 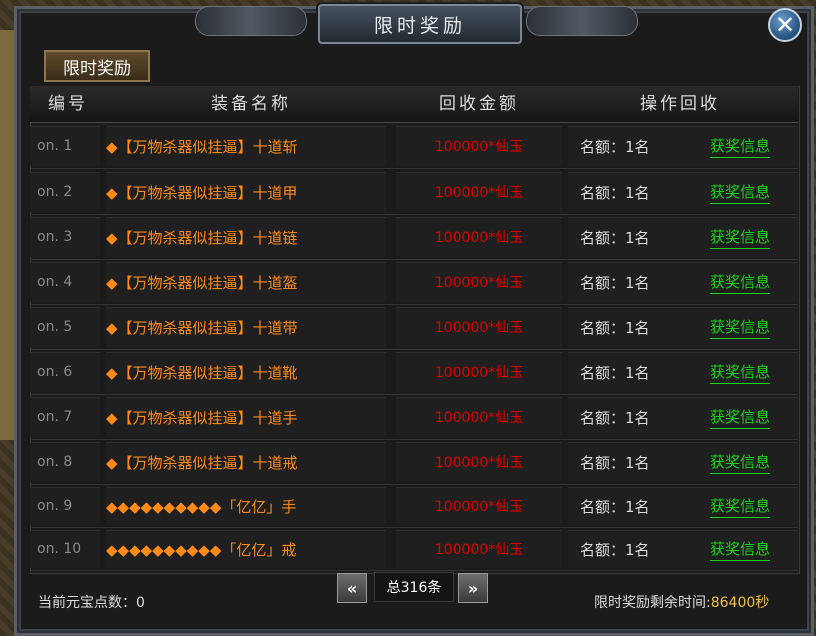 I want to click on remaining-time-label: 限时奖励剩余时间:, so click(x=652, y=603).